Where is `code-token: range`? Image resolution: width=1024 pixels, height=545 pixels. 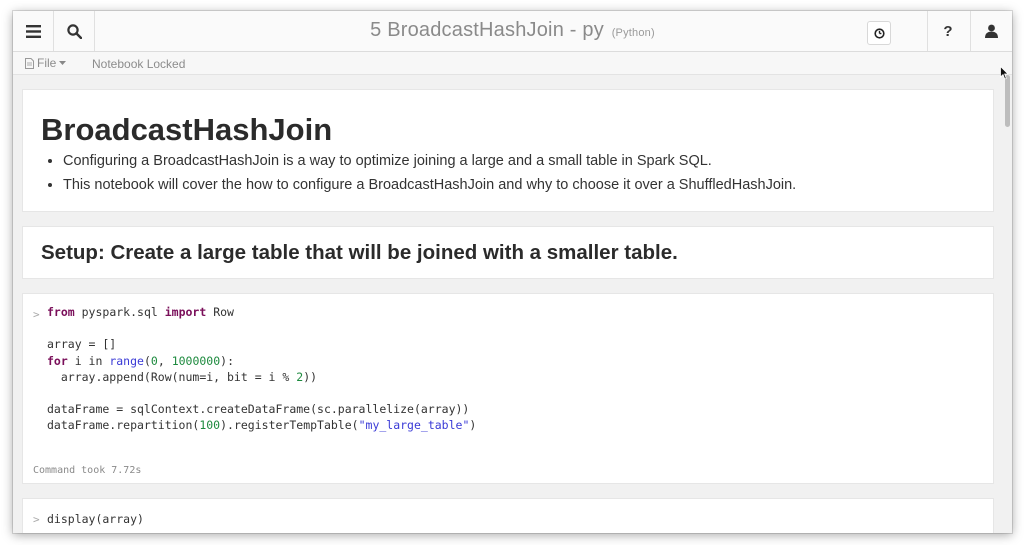 code-token: range is located at coordinates (126, 360).